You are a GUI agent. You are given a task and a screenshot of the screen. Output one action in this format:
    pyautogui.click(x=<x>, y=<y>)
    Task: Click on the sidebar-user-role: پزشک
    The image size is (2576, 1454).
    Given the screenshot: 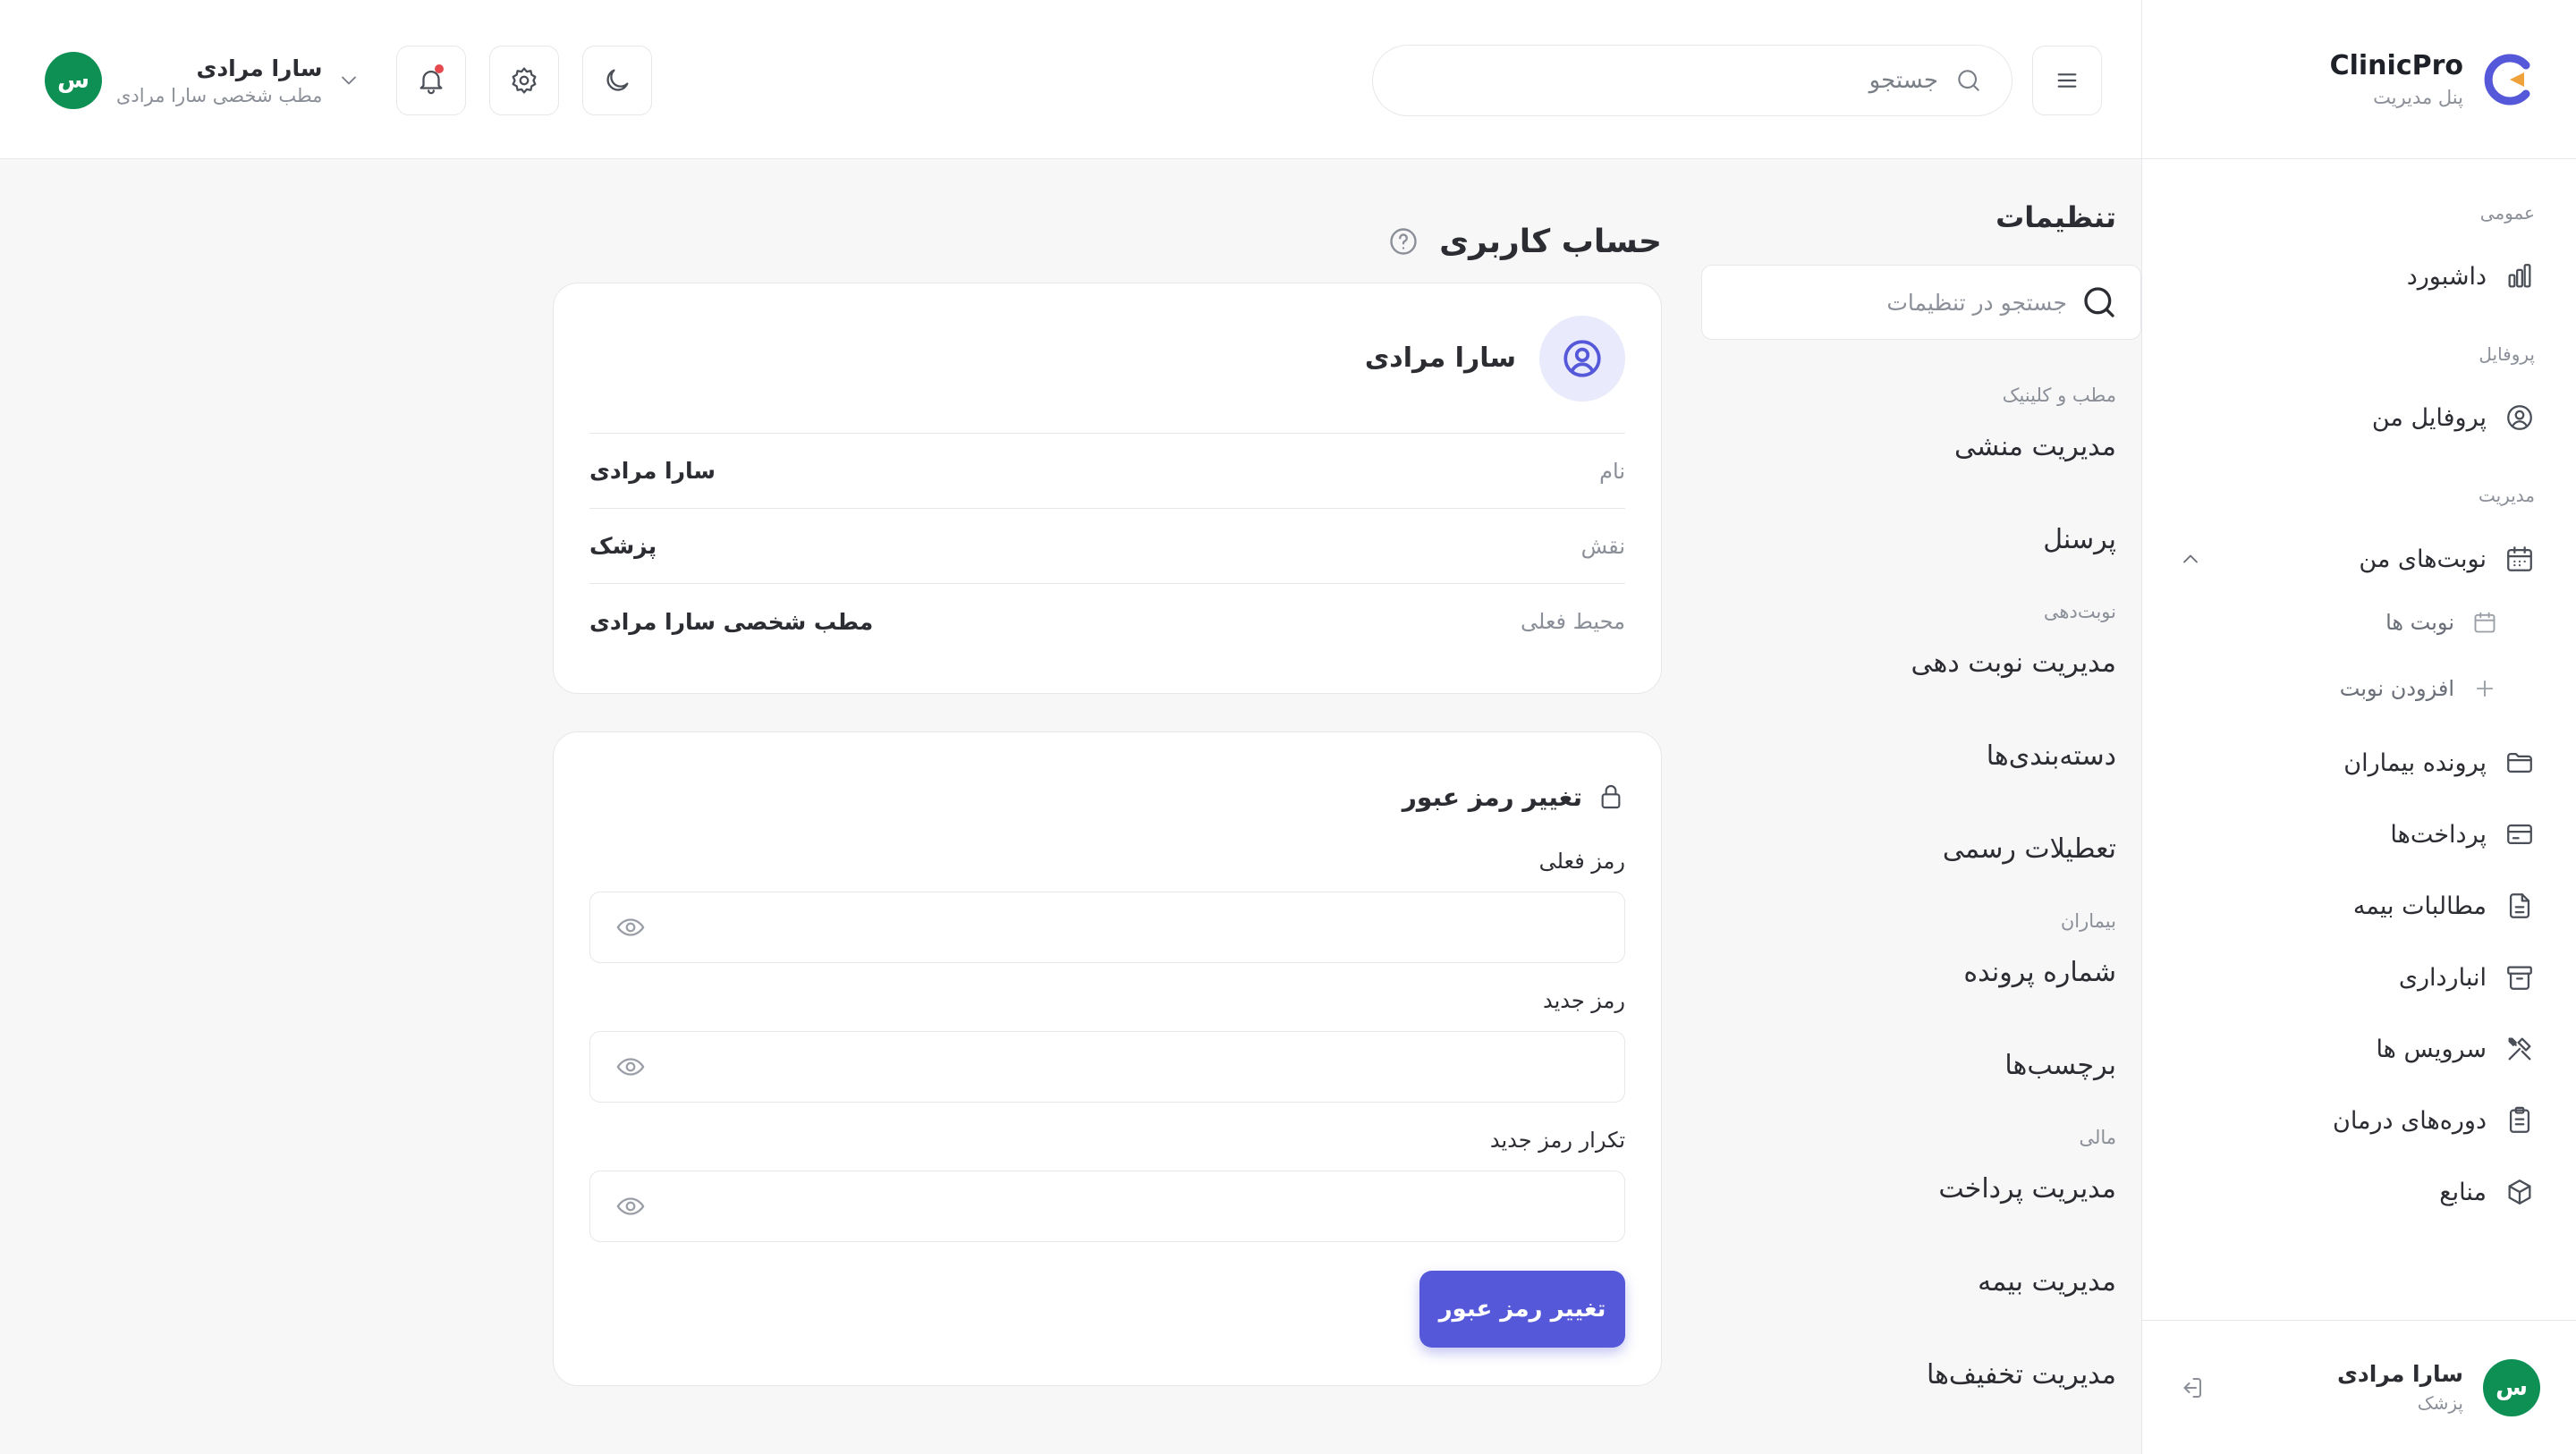 What is the action you would take?
    pyautogui.click(x=2440, y=1403)
    